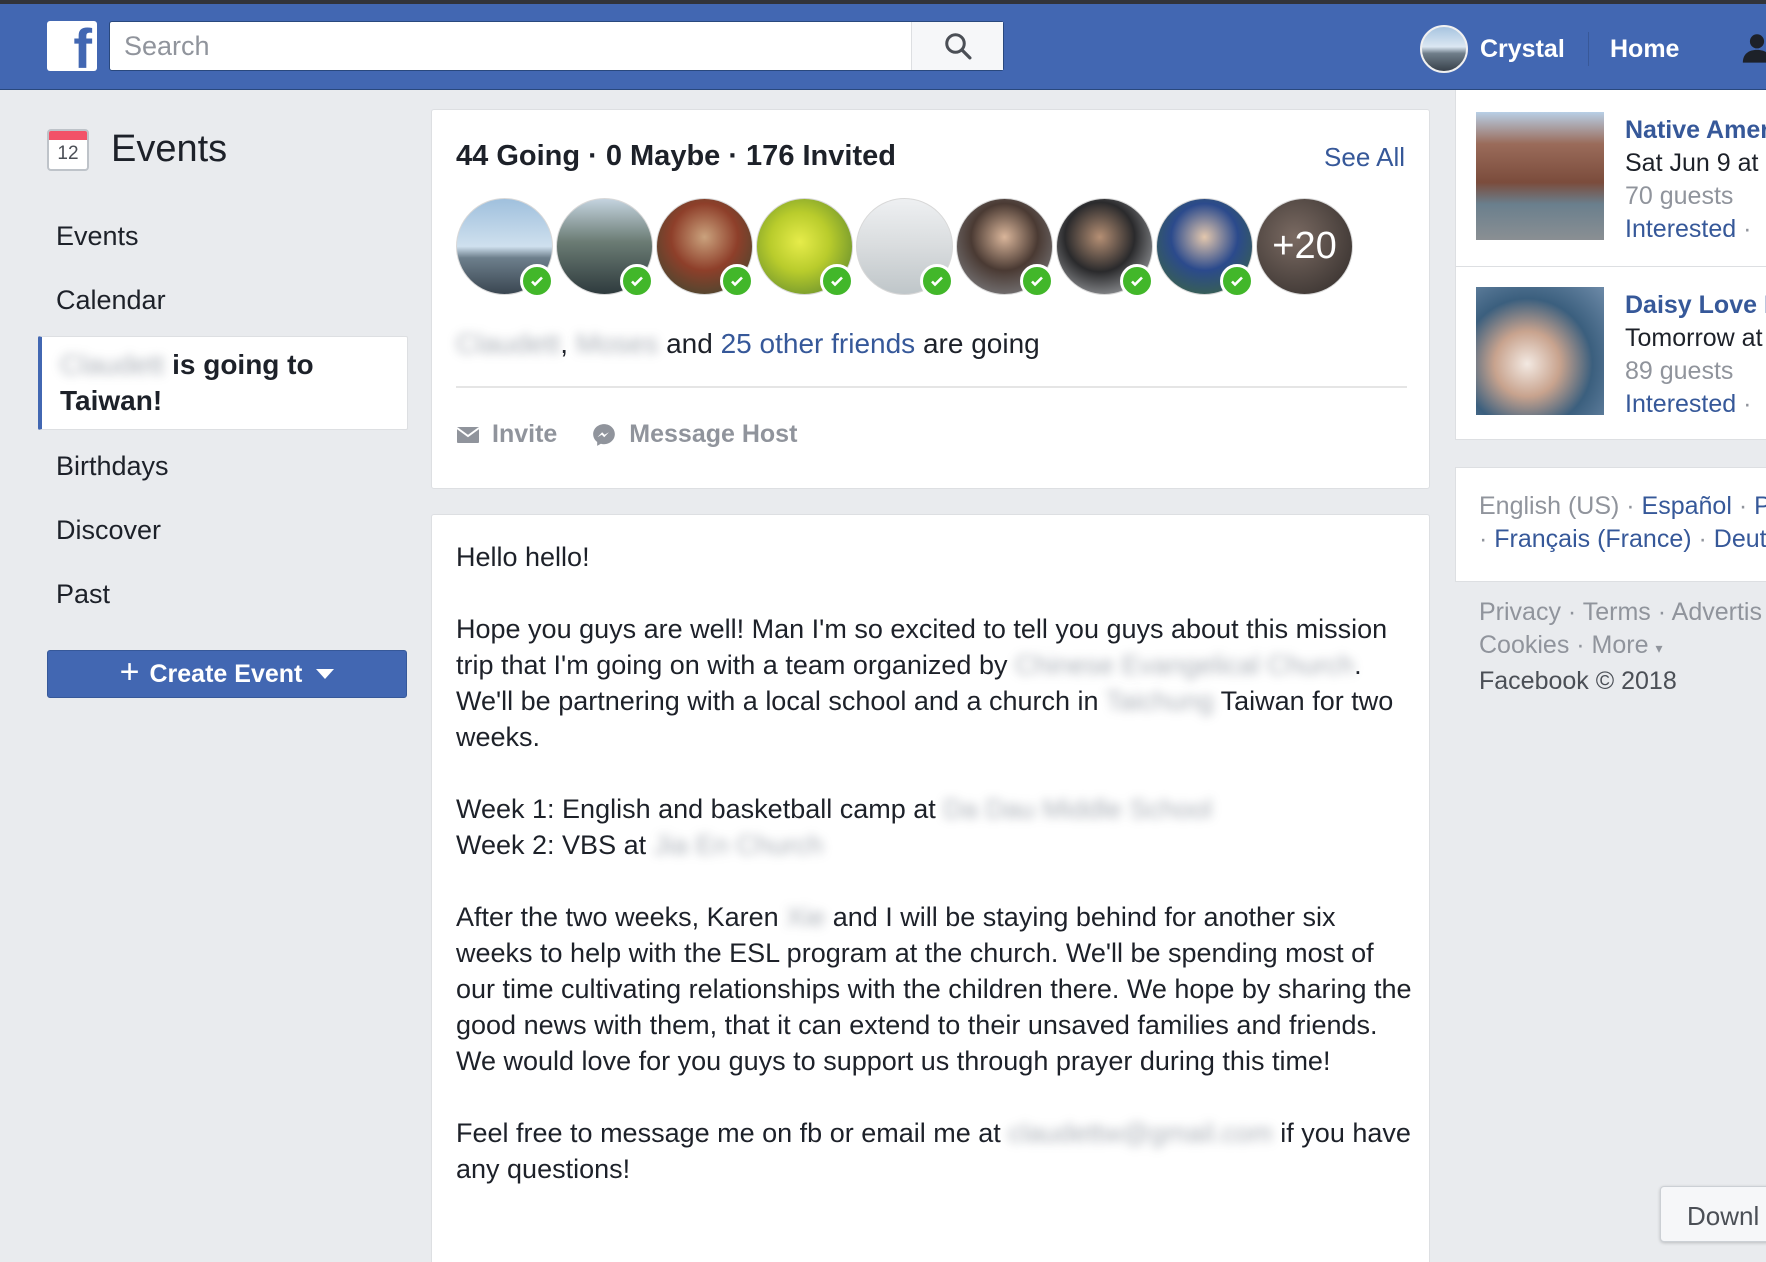 This screenshot has height=1262, width=1766. I want to click on sidebar-title: Events, so click(169, 149).